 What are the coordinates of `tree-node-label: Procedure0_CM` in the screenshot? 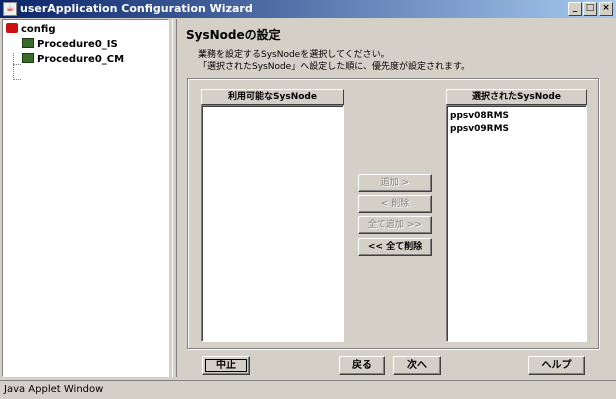 It's located at (81, 59).